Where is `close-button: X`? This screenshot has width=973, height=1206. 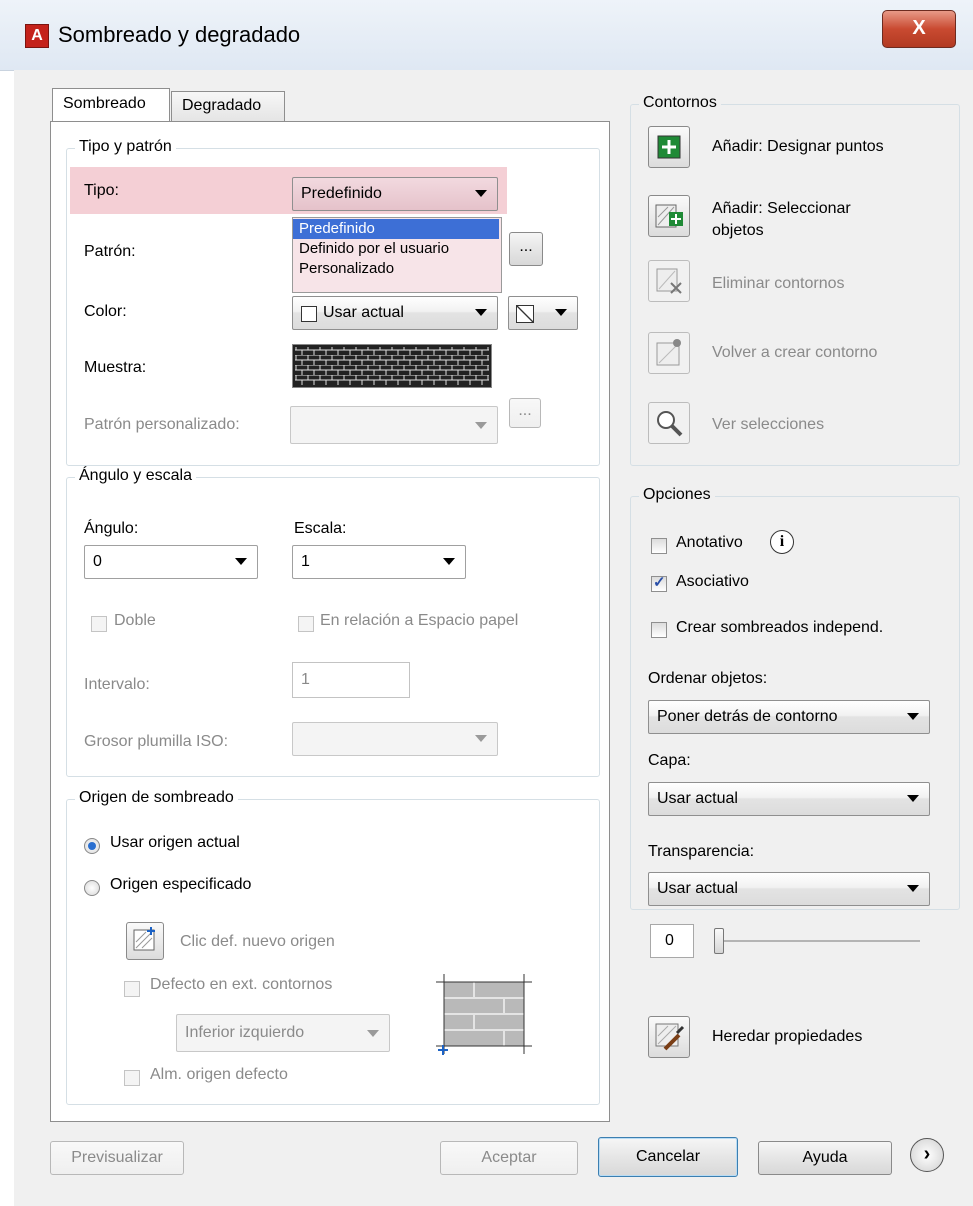
close-button: X is located at coordinates (919, 29).